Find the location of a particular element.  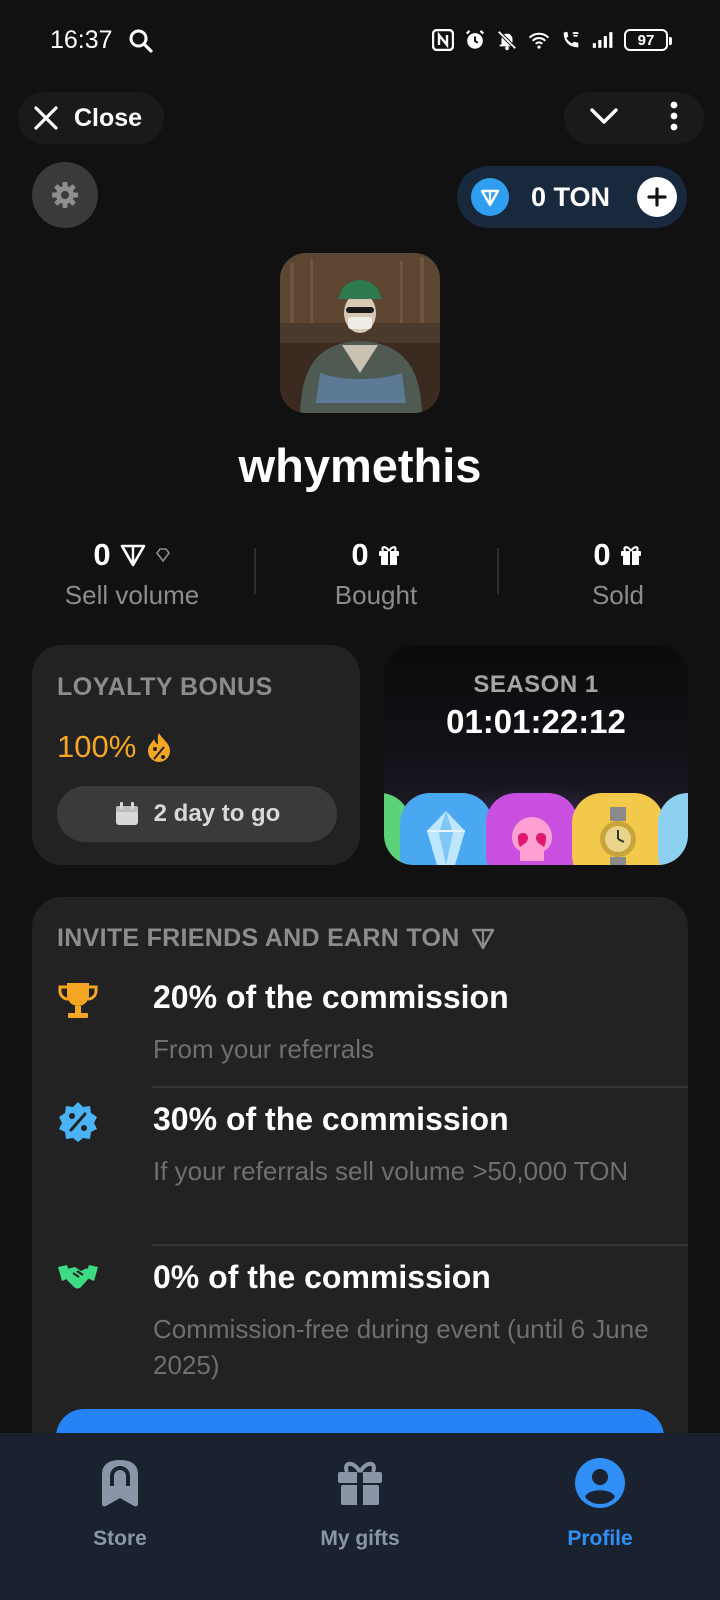

loyalty-bonus-card: LOYALTY BONUS 100% 2 day to go is located at coordinates (196, 755).